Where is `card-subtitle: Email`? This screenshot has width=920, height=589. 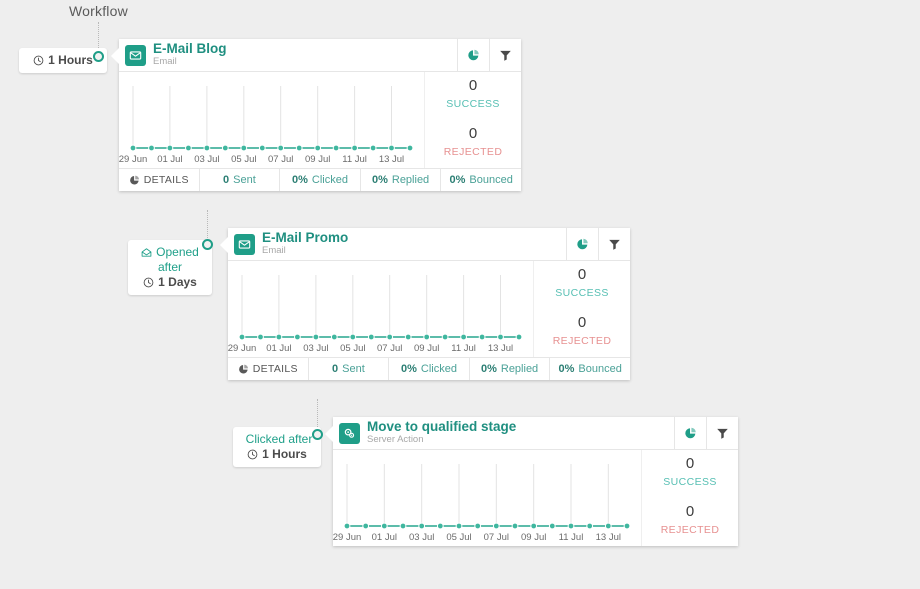 card-subtitle: Email is located at coordinates (274, 251).